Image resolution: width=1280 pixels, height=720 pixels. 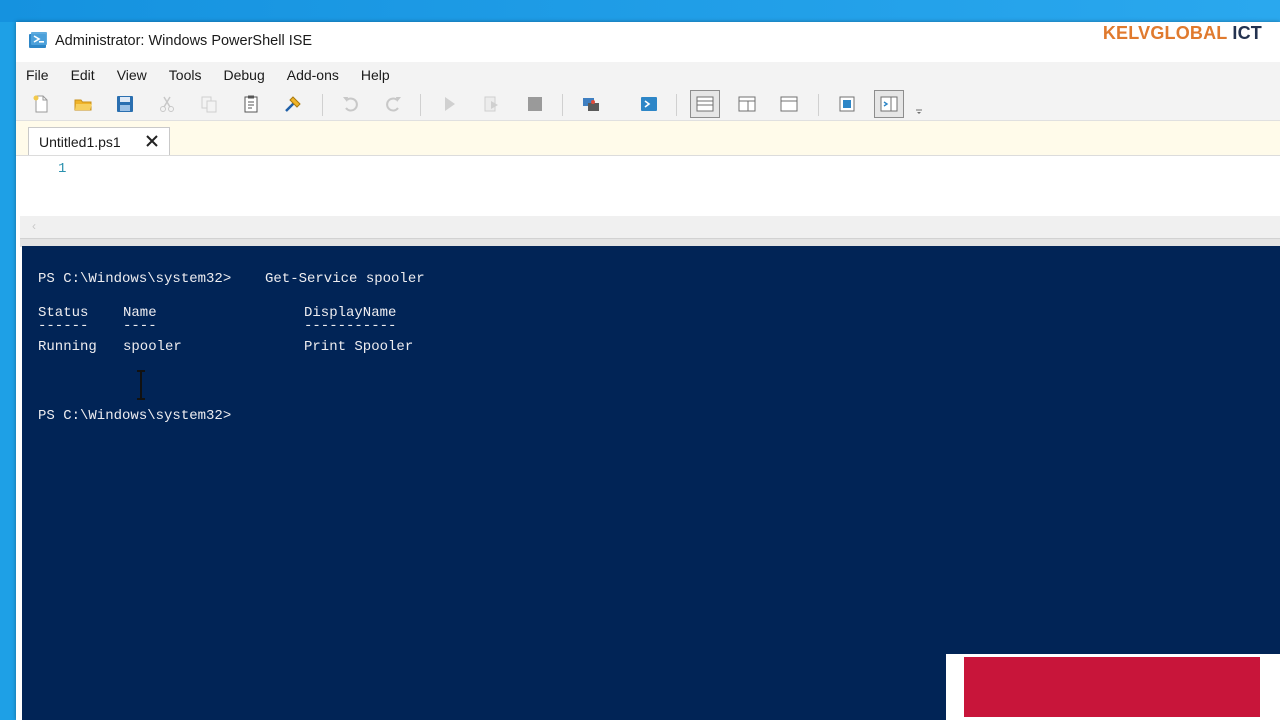 I want to click on menu-add-ons: Add-ons, so click(x=314, y=75).